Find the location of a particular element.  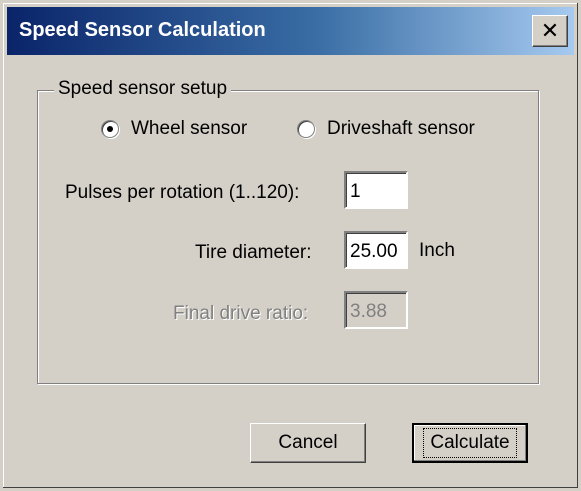

radio-label-driveshaft-sensor: Driveshaft sensor is located at coordinates (401, 128).